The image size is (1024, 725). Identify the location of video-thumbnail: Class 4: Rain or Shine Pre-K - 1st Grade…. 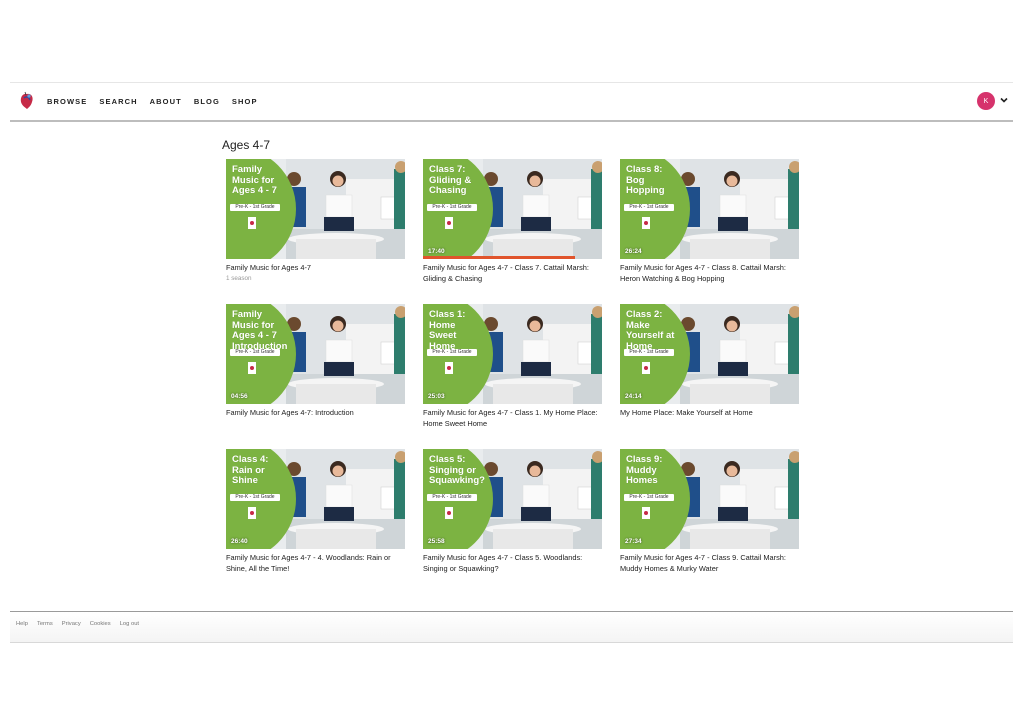
(315, 499).